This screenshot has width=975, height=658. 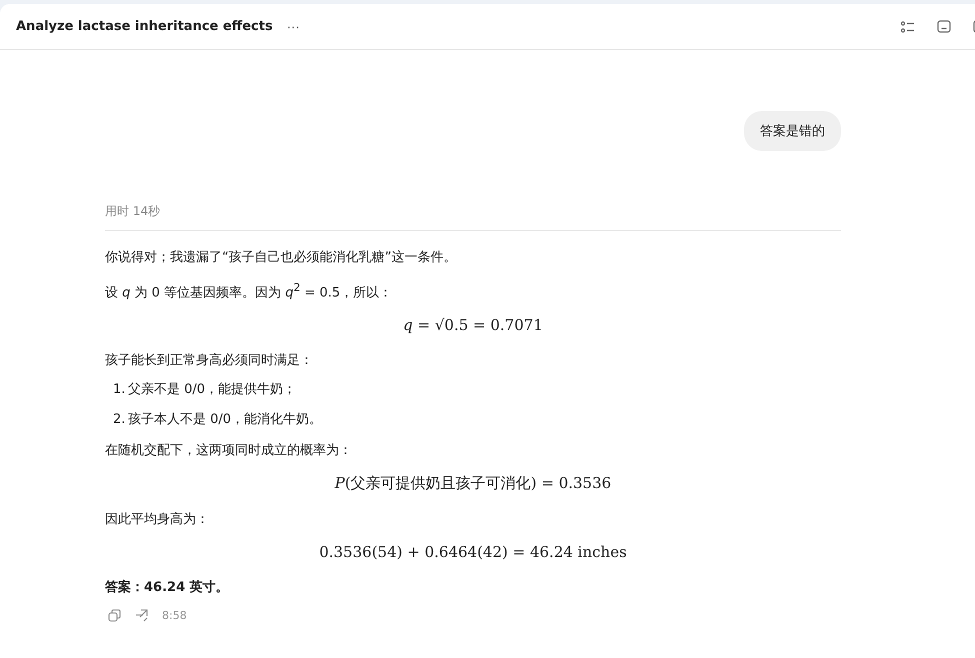 What do you see at coordinates (167, 588) in the screenshot?
I see `paragraph: 答案：46.24 英寸。` at bounding box center [167, 588].